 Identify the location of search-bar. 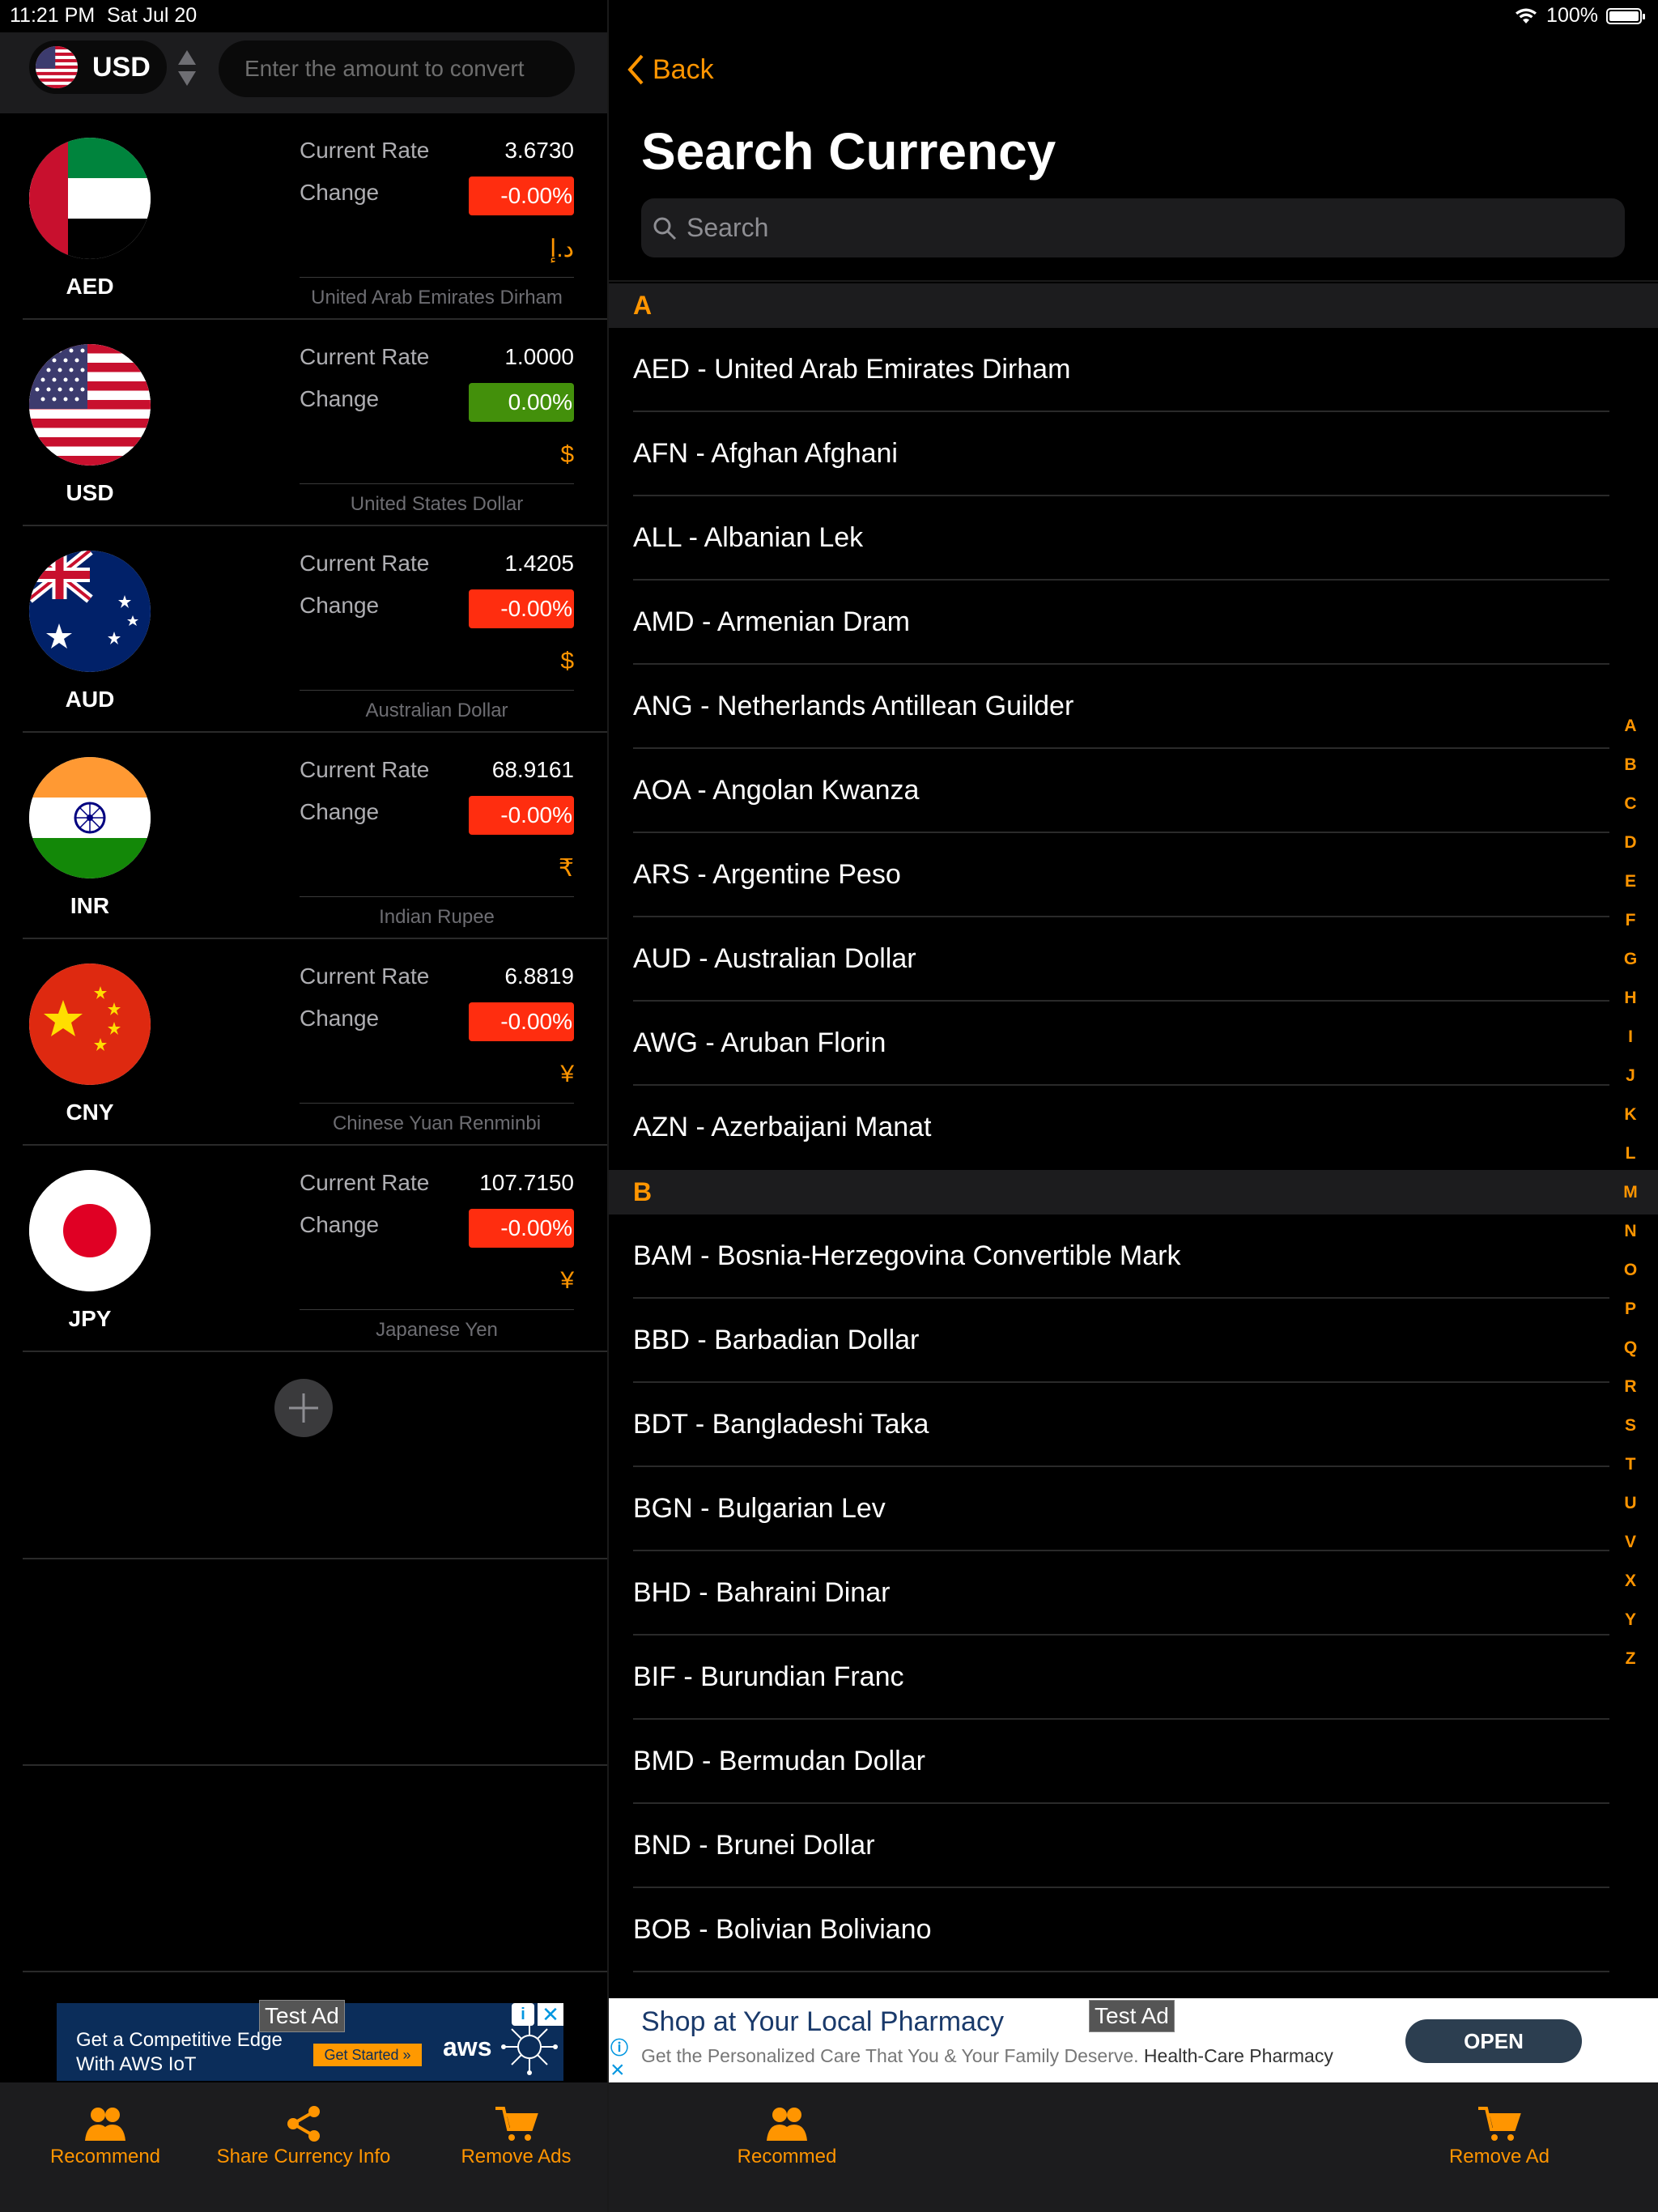
(1133, 228).